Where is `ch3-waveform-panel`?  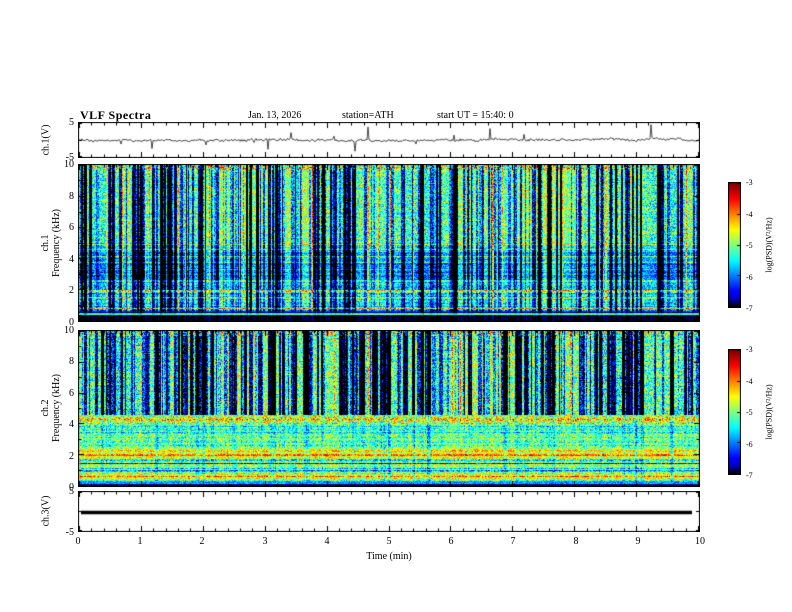 ch3-waveform-panel is located at coordinates (389, 511).